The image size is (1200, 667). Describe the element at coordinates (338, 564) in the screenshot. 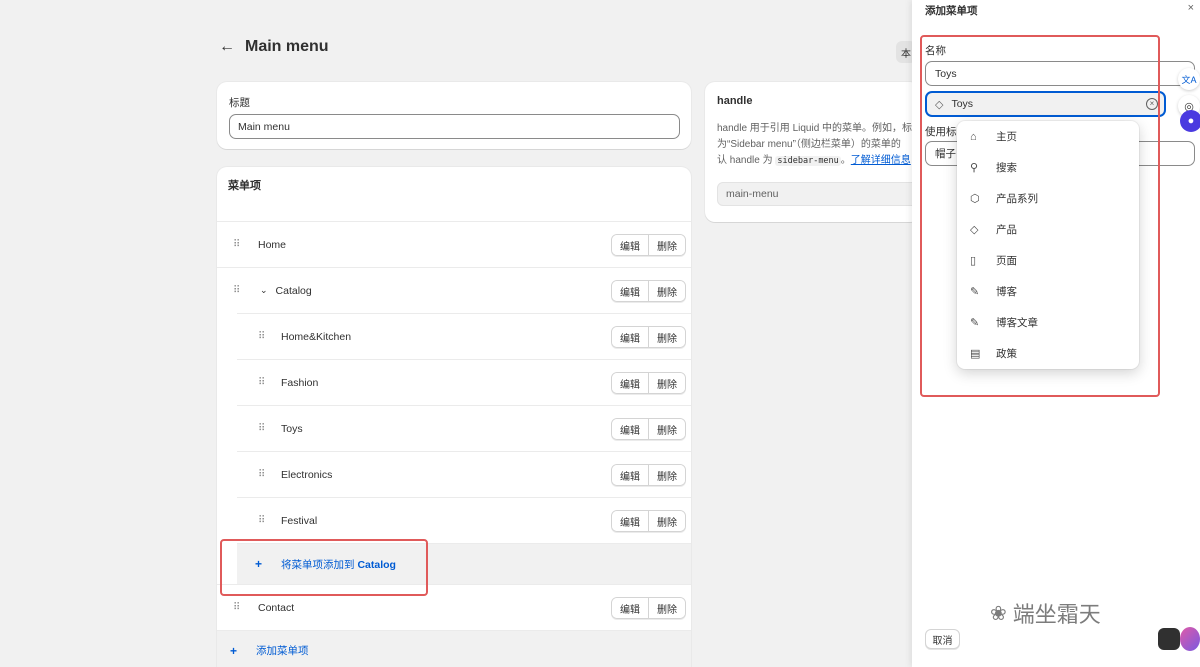

I see `add-to-catalog-label: 将菜单项添加到 Catalog` at that location.